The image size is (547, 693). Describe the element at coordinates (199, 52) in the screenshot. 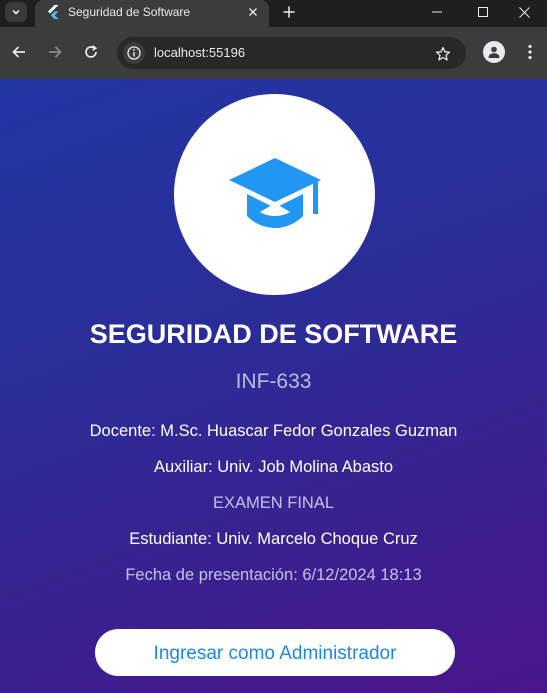

I see `url-text: localhost:55196` at that location.